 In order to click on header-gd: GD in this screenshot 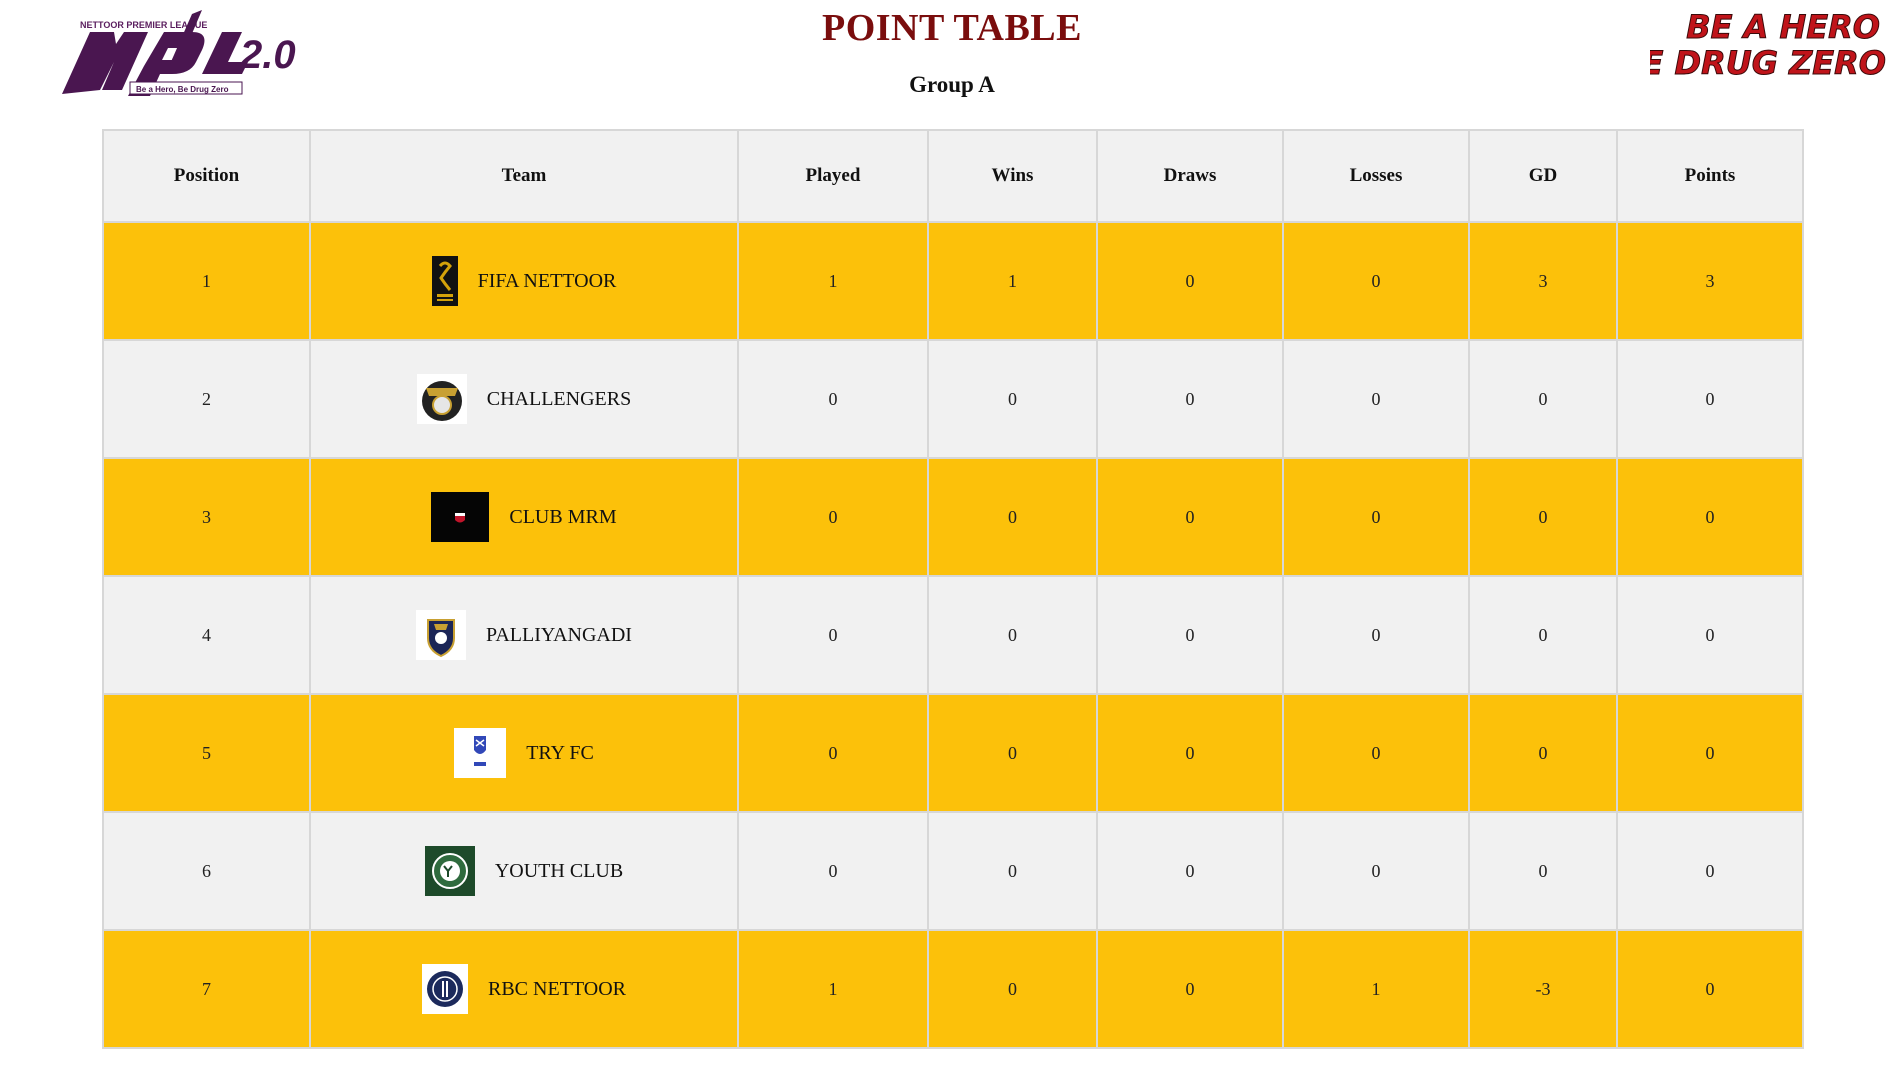, I will do `click(1543, 176)`.